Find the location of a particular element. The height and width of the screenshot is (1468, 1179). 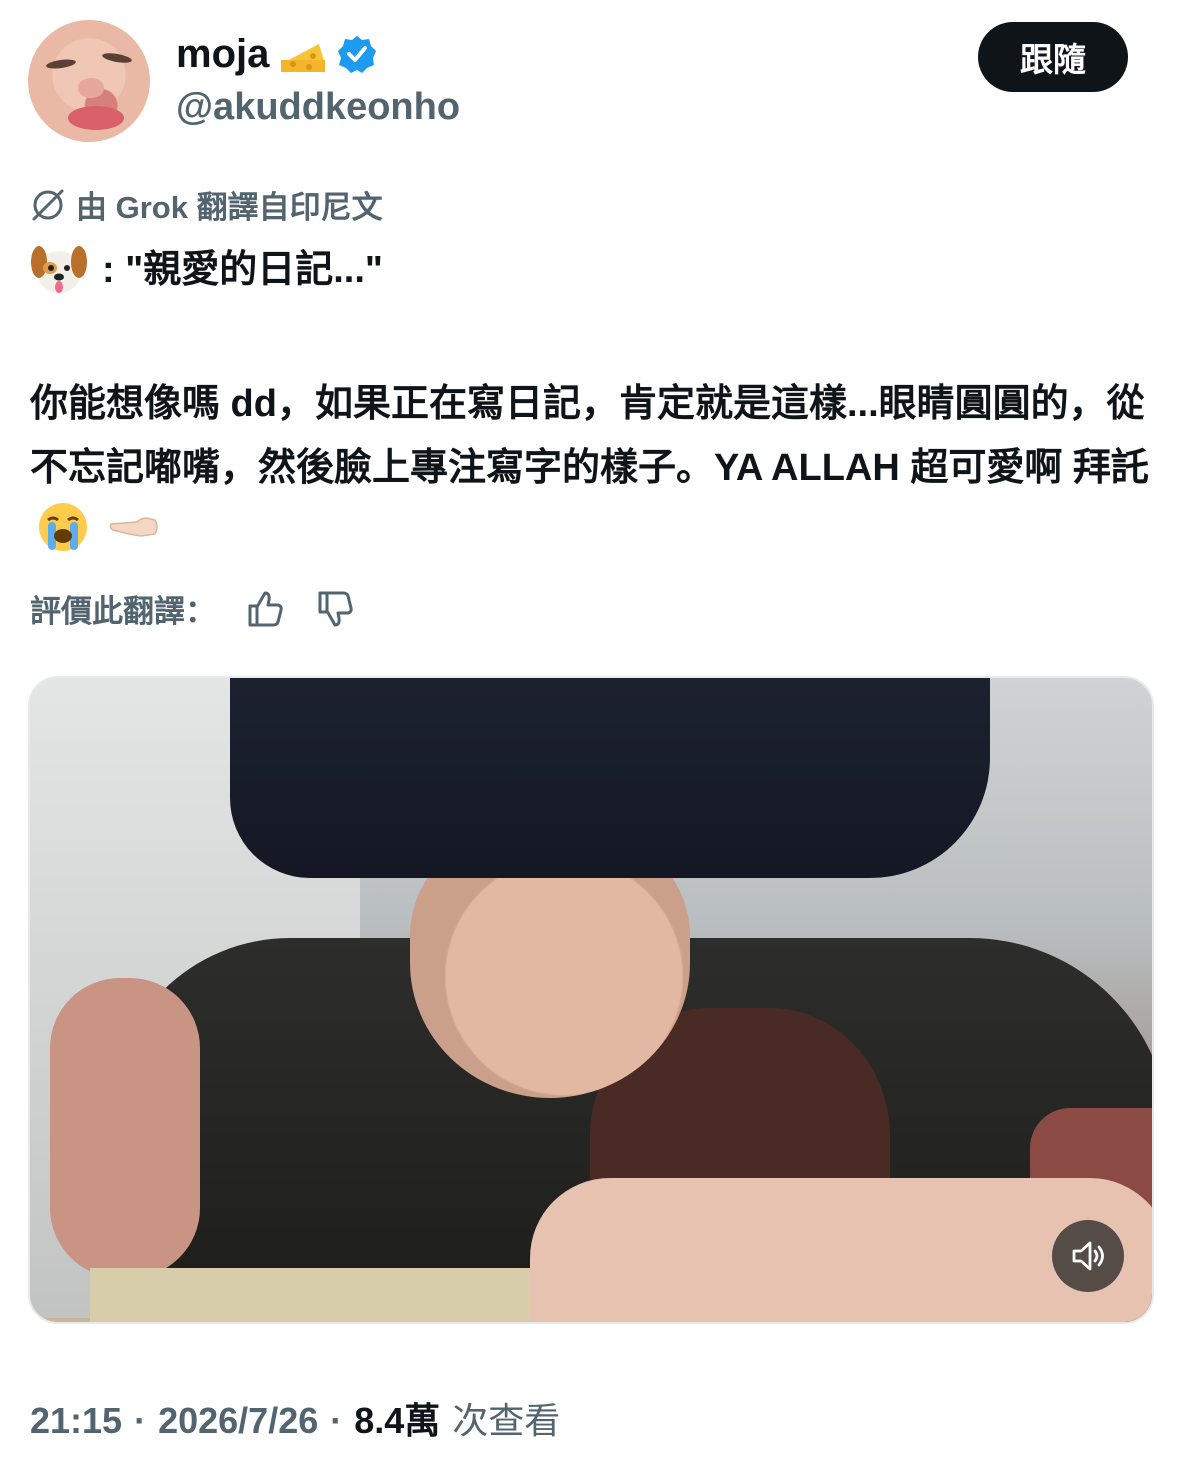

pointing-left-hand-icon is located at coordinates (133, 527).